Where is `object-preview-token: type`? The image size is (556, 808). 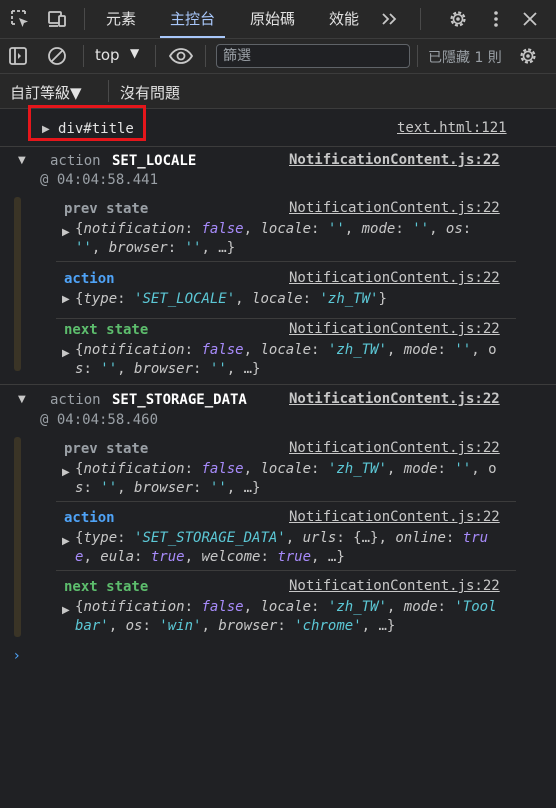 object-preview-token: type is located at coordinates (100, 538).